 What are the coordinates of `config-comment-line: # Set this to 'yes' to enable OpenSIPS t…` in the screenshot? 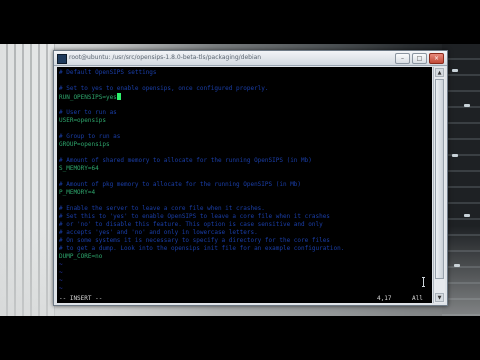 It's located at (194, 216).